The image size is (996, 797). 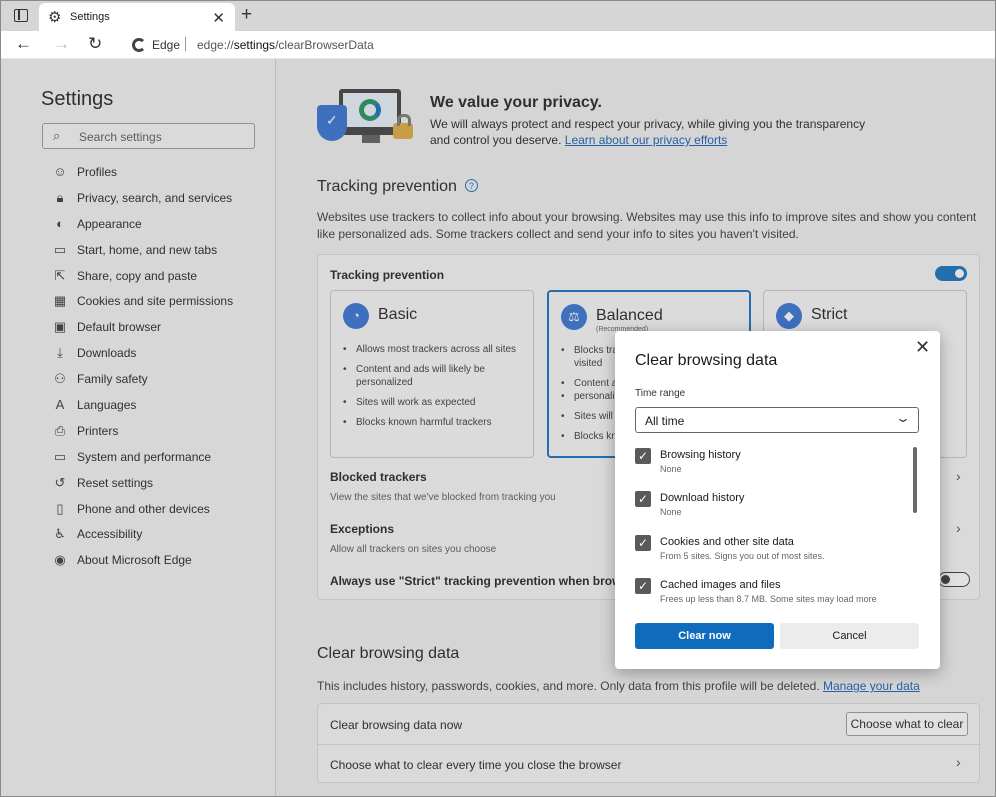 What do you see at coordinates (166, 45) in the screenshot?
I see `site-brand: Edge` at bounding box center [166, 45].